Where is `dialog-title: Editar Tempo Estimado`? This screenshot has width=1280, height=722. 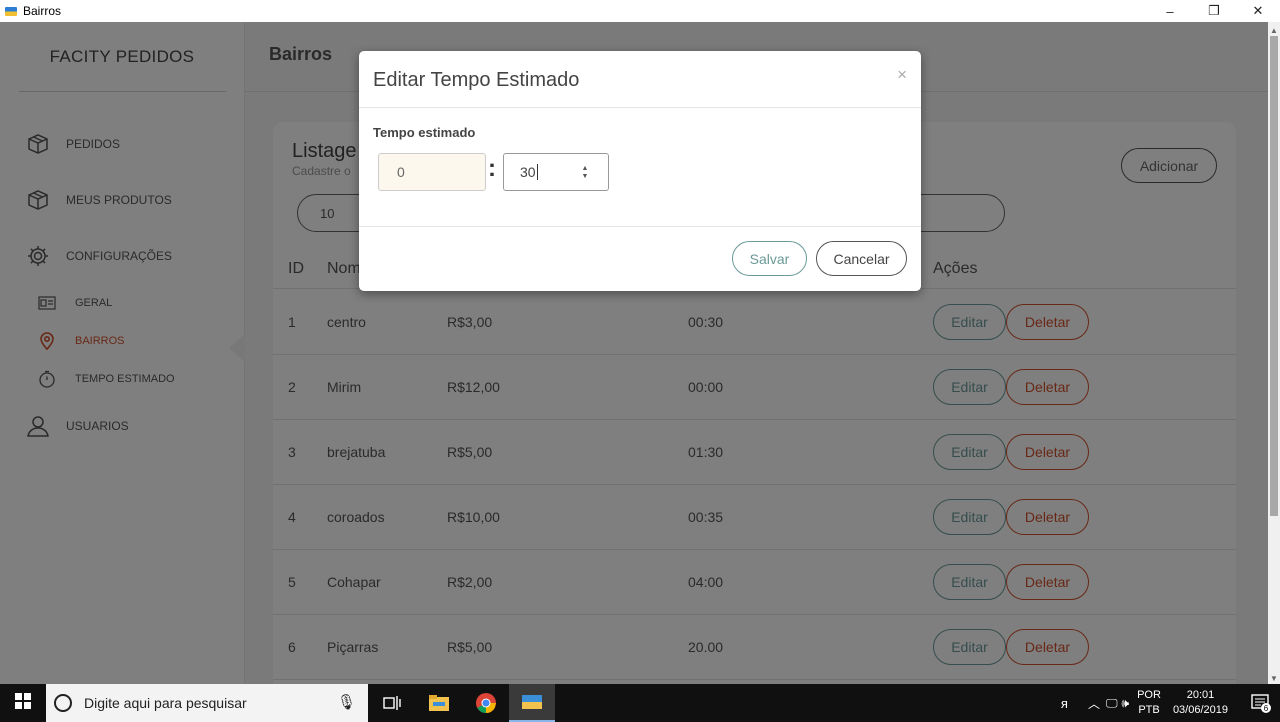 dialog-title: Editar Tempo Estimado is located at coordinates (476, 80).